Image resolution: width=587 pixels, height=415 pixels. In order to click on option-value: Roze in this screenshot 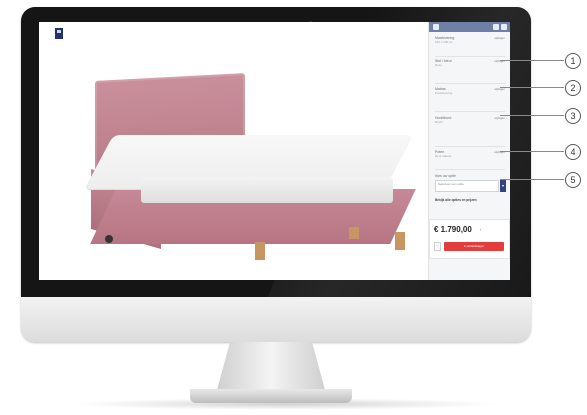, I will do `click(439, 65)`.